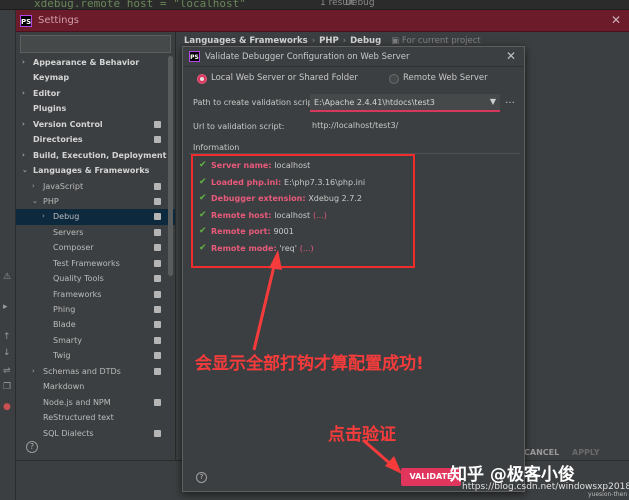 The image size is (629, 500). Describe the element at coordinates (47, 93) in the screenshot. I see `sidebar-item-label: Editor` at that location.